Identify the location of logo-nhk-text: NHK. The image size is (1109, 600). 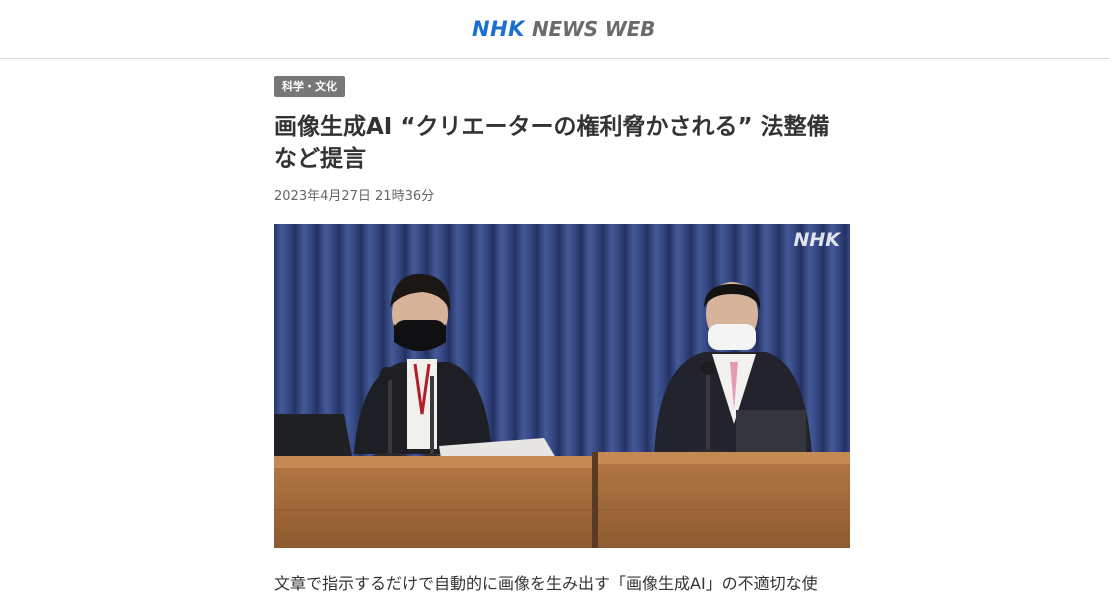
(498, 29).